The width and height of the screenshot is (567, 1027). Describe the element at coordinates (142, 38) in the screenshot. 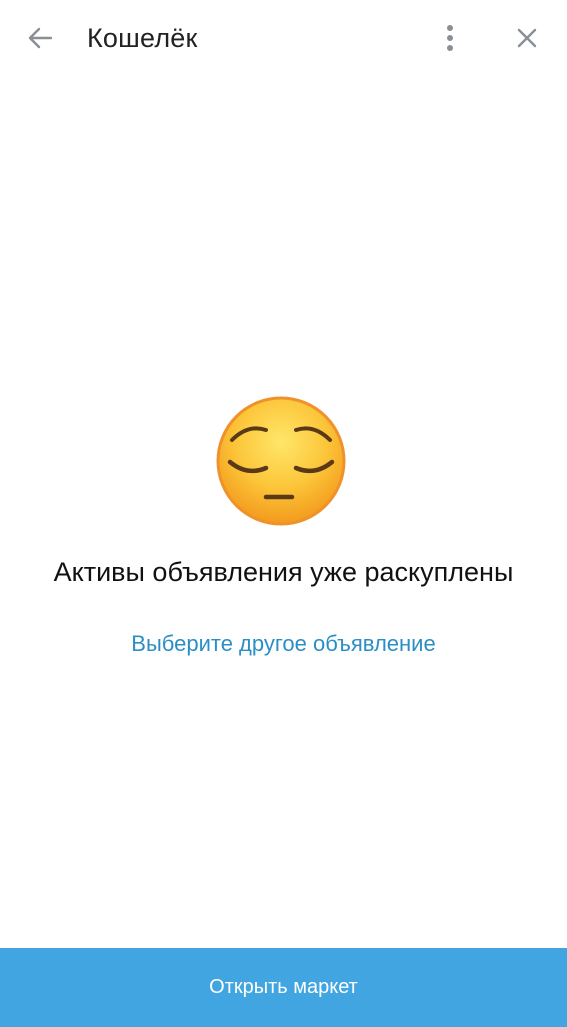

I see `page-title: Кошелёк` at that location.